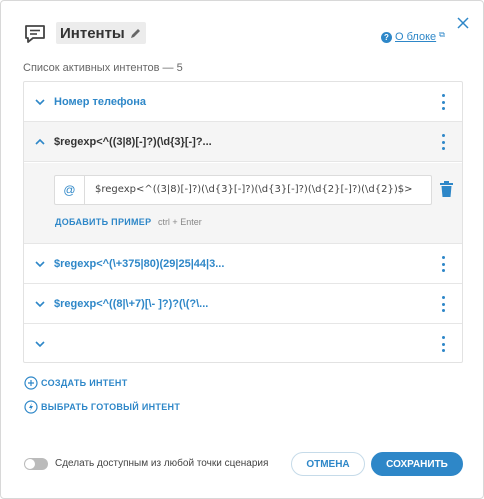 The width and height of the screenshot is (484, 499). I want to click on active-intents-count: Список активных интентов — 5, so click(103, 68).